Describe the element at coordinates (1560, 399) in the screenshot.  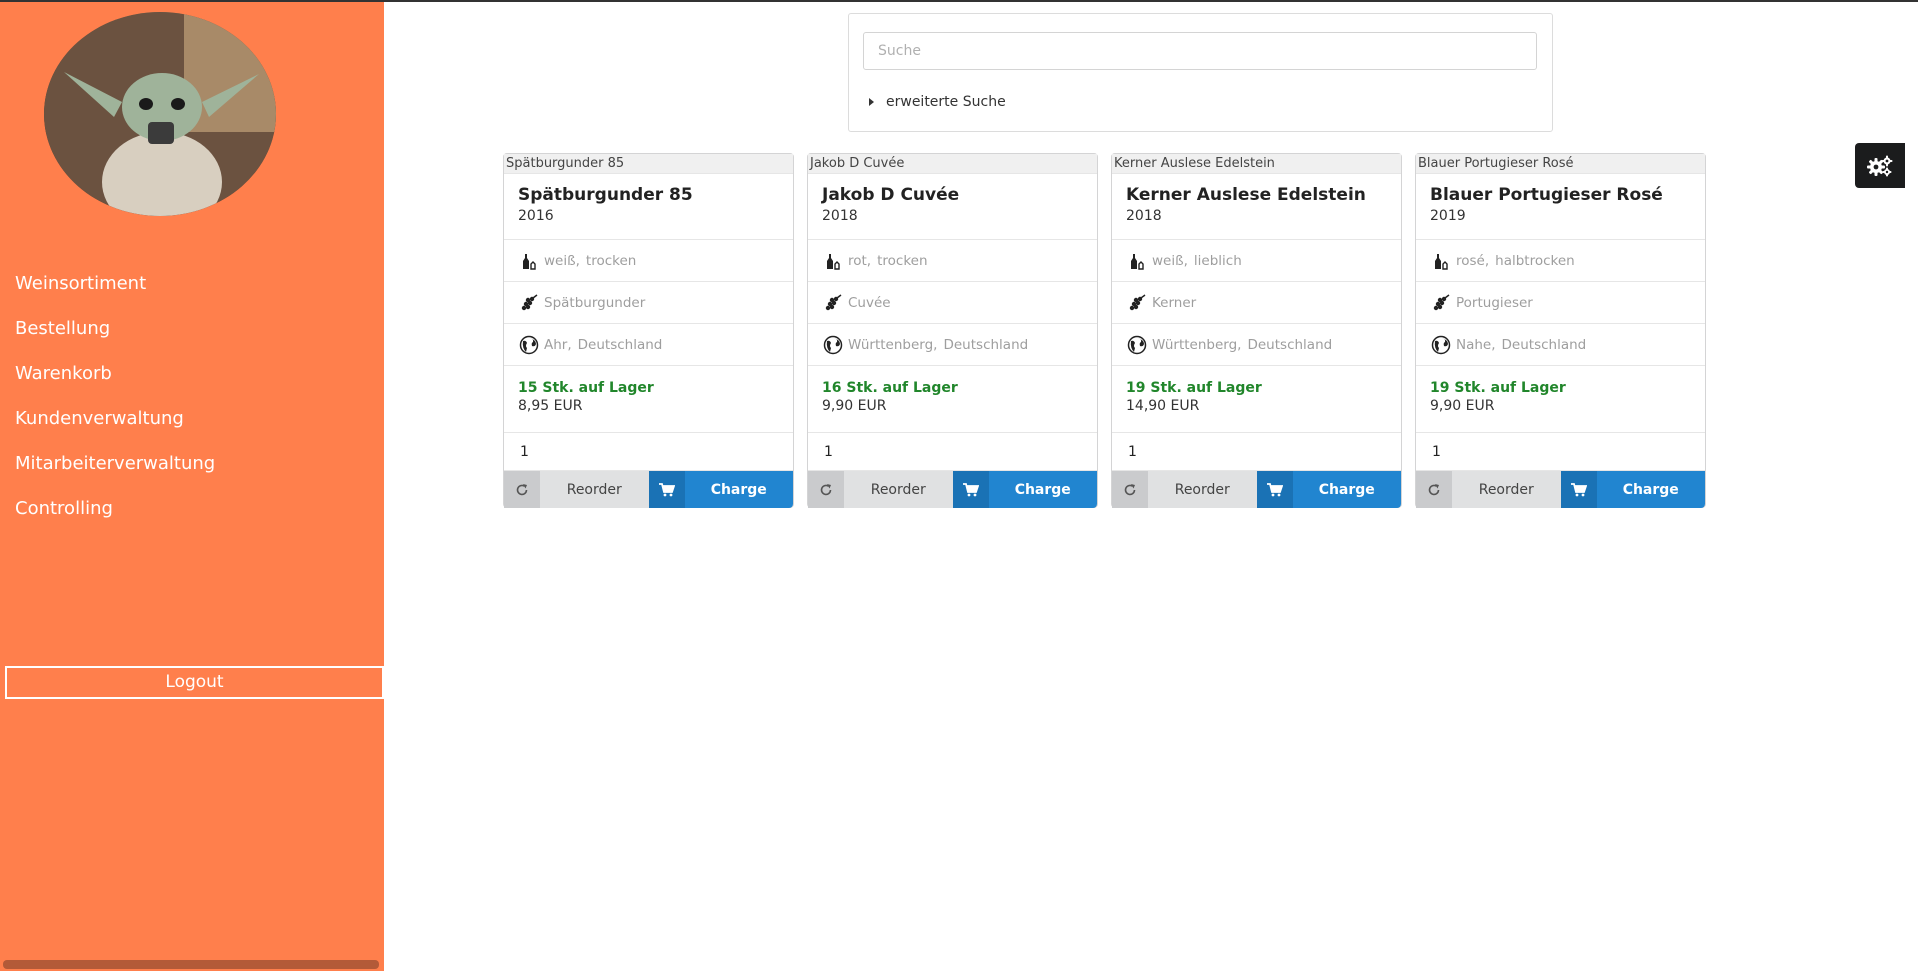
I see `stock-price-block: 19 Stk. auf Lager 9,90 EUR` at that location.